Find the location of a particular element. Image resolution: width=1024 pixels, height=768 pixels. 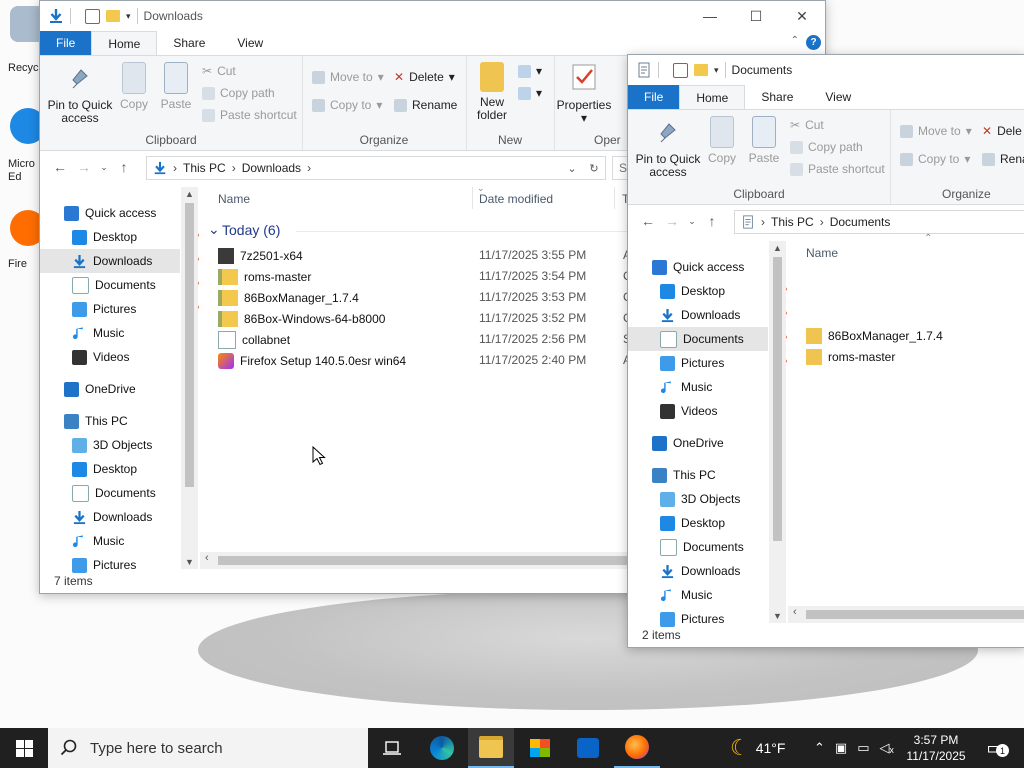

tab-home: Home is located at coordinates (712, 97).